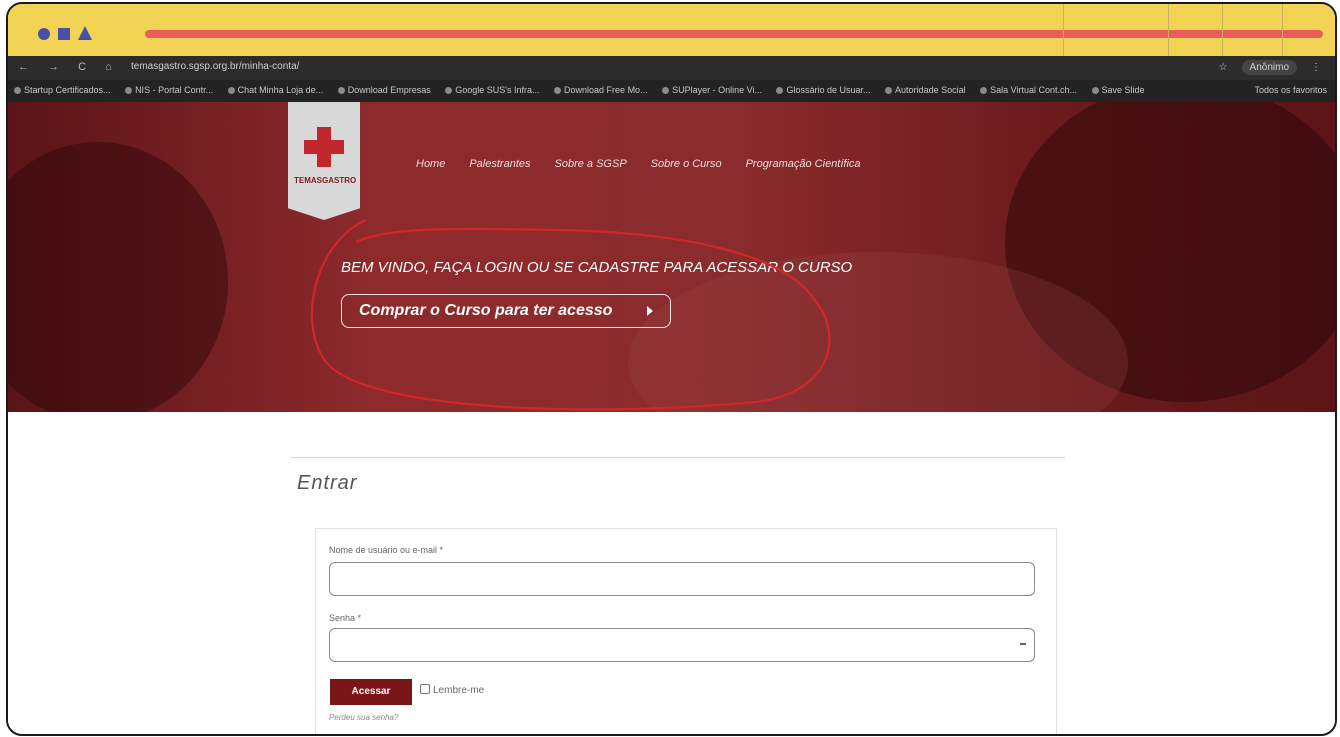 This screenshot has height=737, width=1340. Describe the element at coordinates (686, 164) in the screenshot. I see `nav-sobre-curso: Sobre o Curso` at that location.